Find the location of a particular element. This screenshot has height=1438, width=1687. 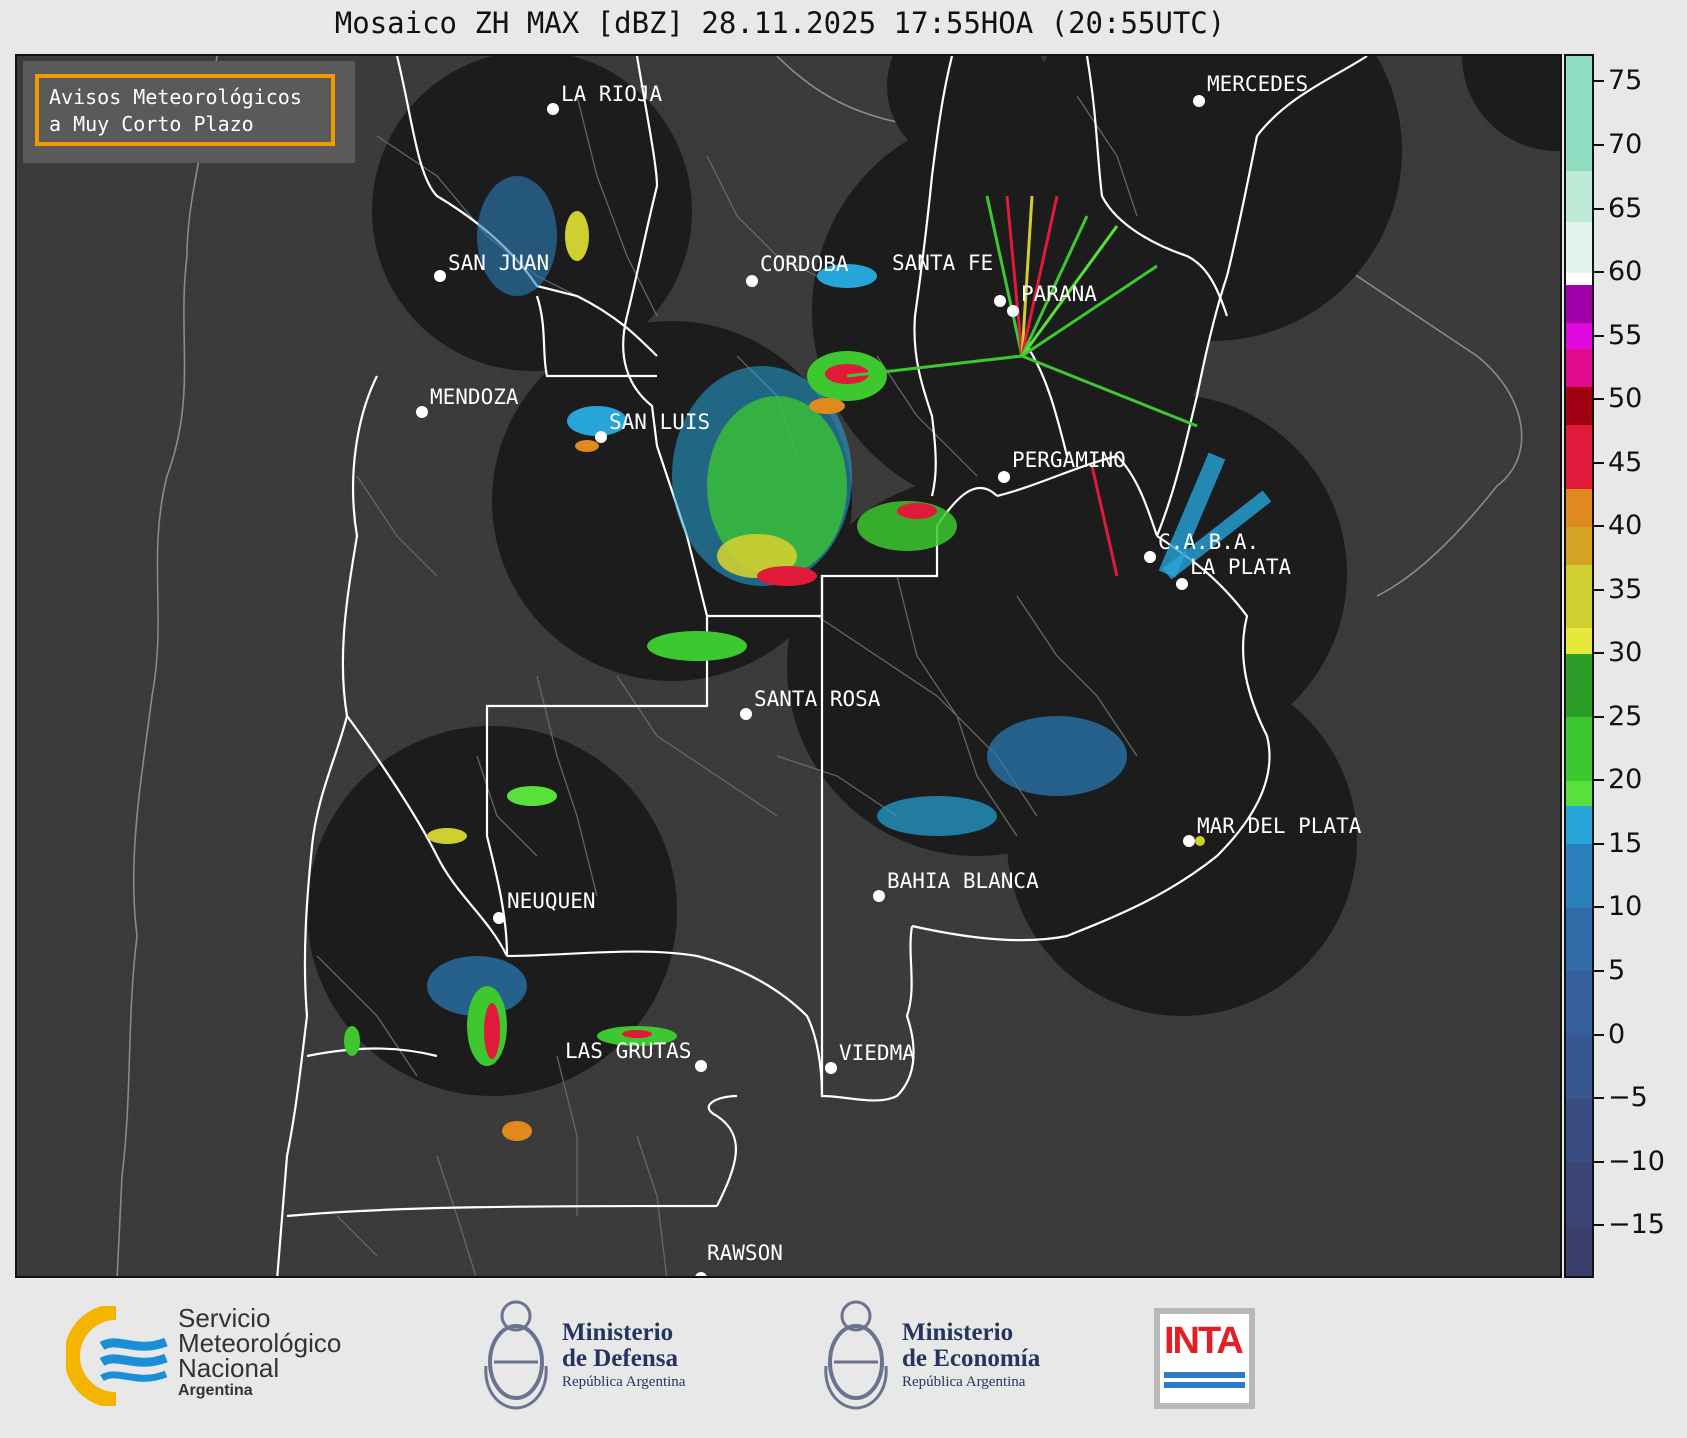

city-label-san-luis: SAN LUIS is located at coordinates (659, 422).